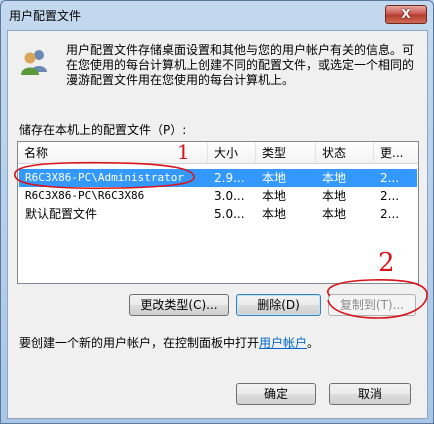 The image size is (434, 424). Describe the element at coordinates (61, 214) in the screenshot. I see `row-name: 默认配置文件` at that location.